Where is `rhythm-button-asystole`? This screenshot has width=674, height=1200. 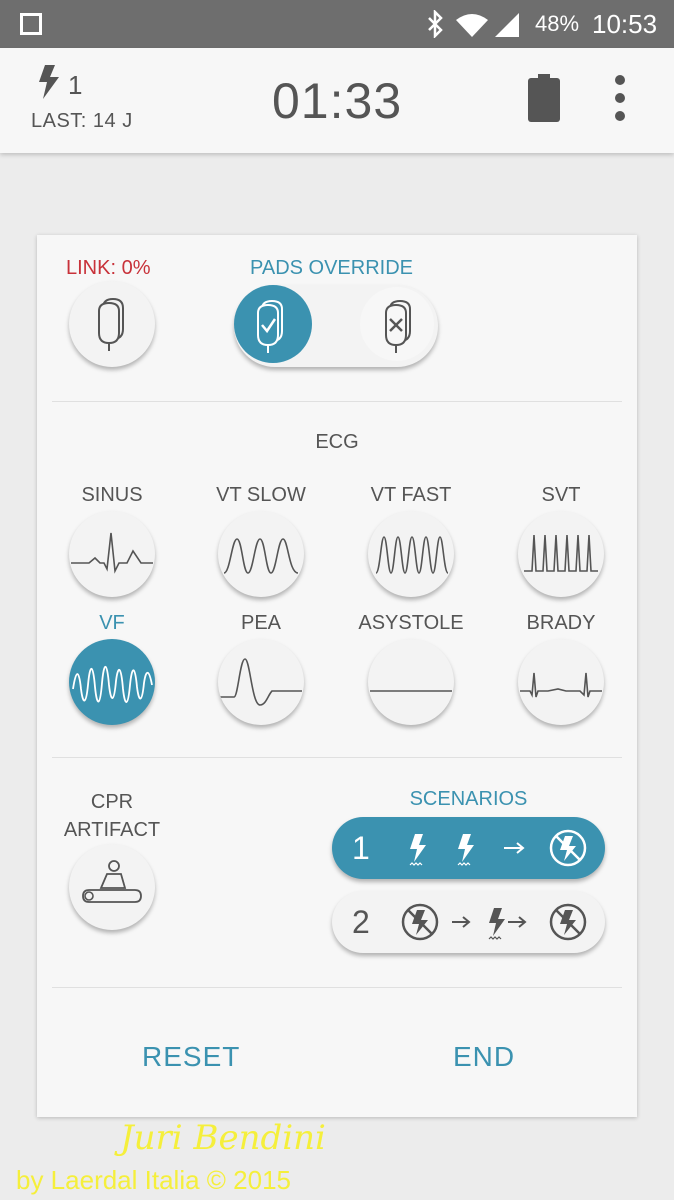 rhythm-button-asystole is located at coordinates (411, 682).